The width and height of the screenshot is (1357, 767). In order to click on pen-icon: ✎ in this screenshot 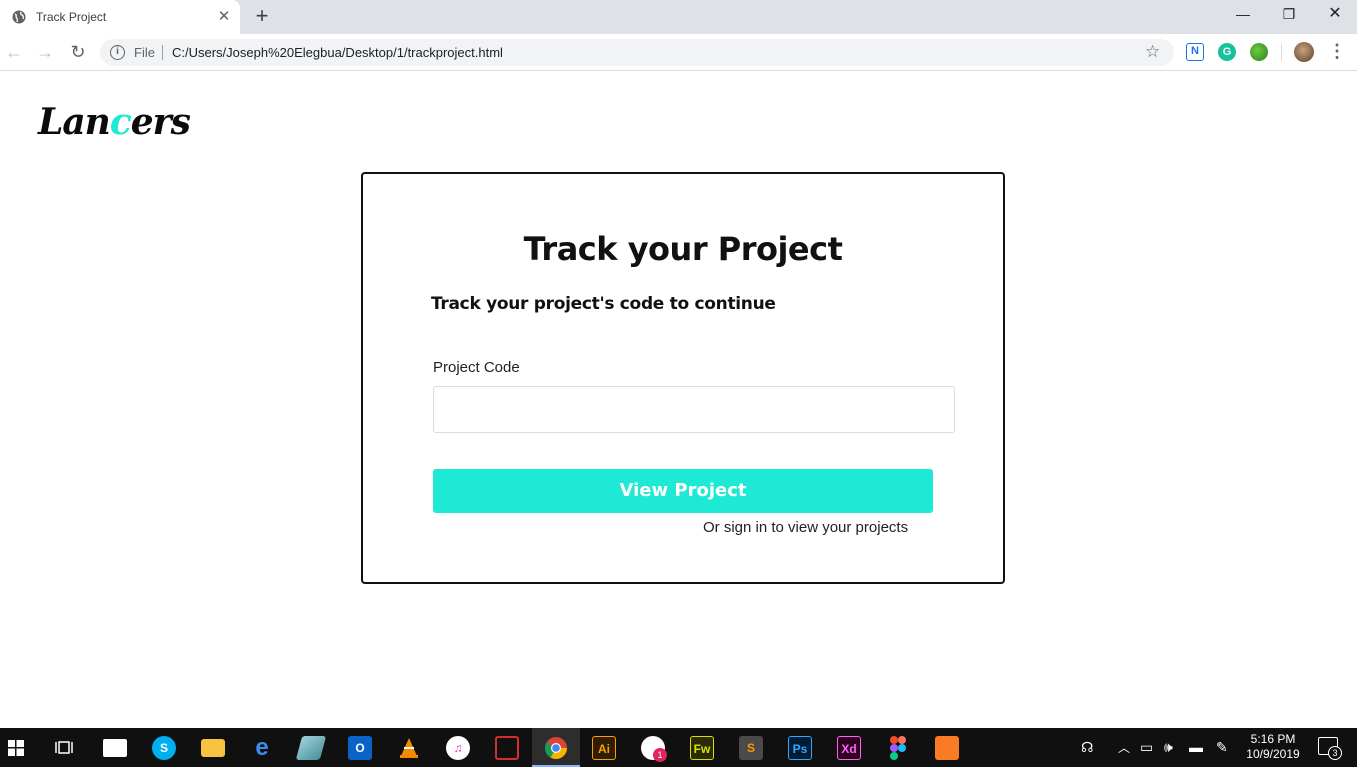, I will do `click(1222, 747)`.